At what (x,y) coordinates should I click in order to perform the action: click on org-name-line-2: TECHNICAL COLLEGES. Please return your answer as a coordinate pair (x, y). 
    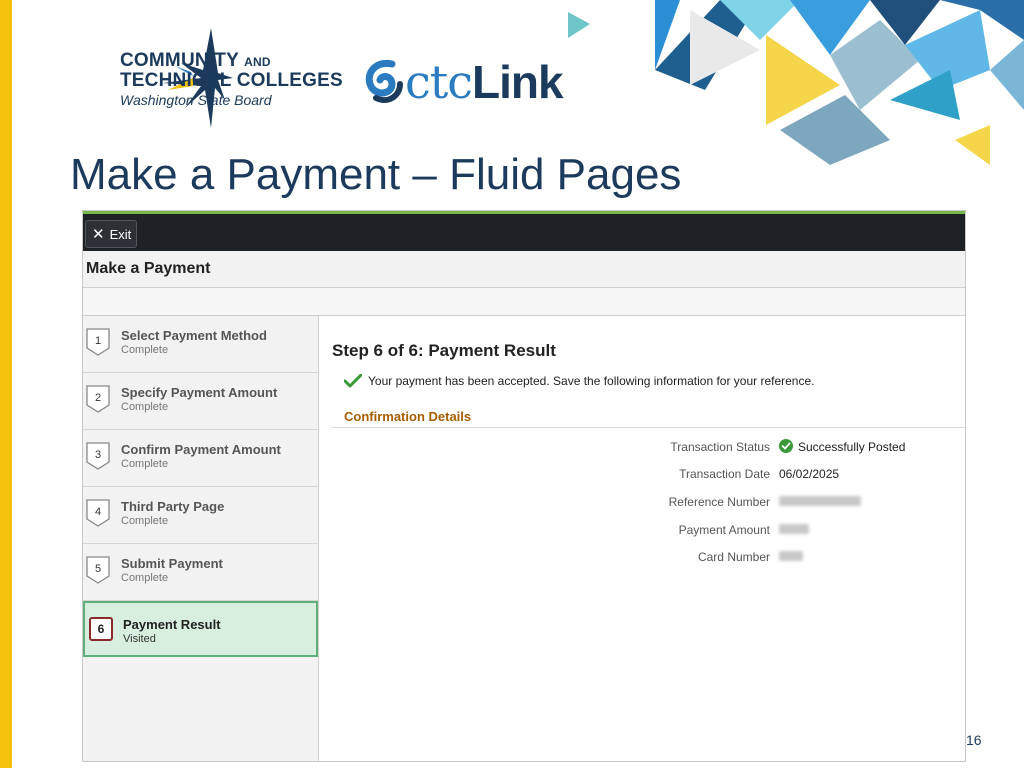
    Looking at the image, I should click on (231, 80).